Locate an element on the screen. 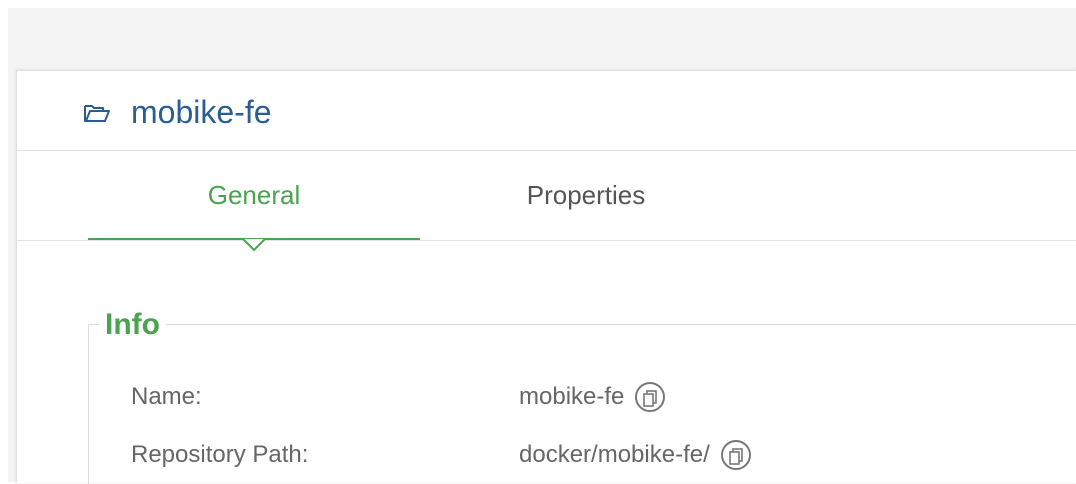  name-label: Name: is located at coordinates (166, 396).